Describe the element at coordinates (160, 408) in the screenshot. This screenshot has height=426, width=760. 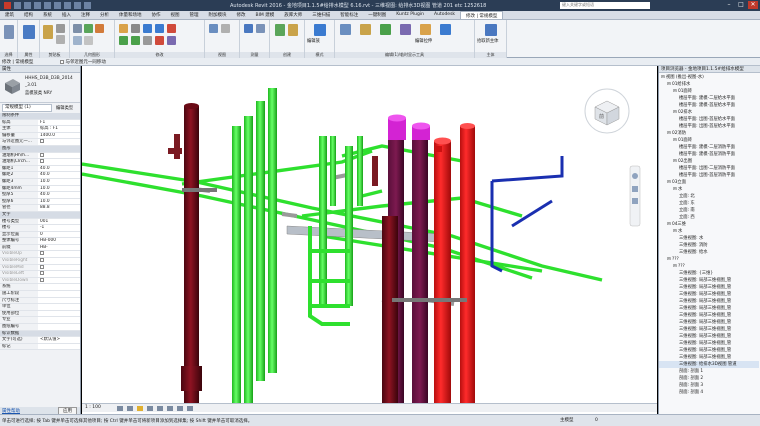
I see `crop-icon` at that location.